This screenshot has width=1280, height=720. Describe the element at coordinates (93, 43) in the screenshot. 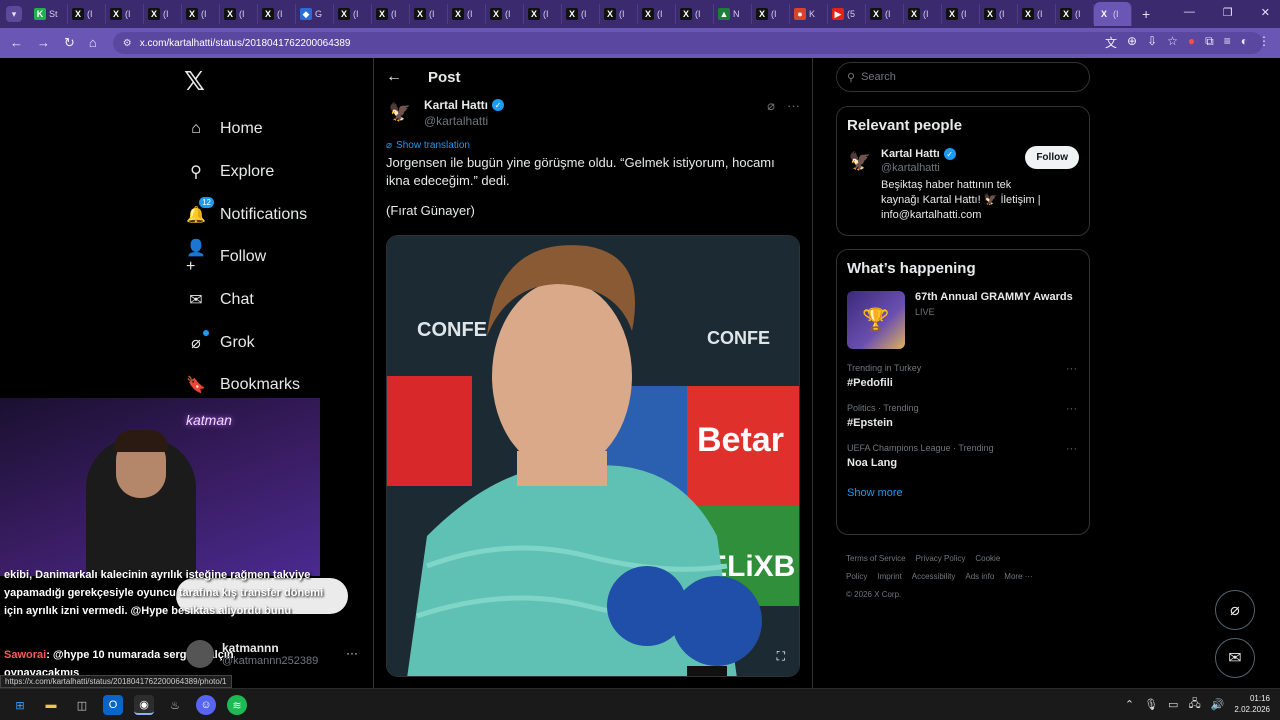

I see `home-icon: ⌂` at that location.